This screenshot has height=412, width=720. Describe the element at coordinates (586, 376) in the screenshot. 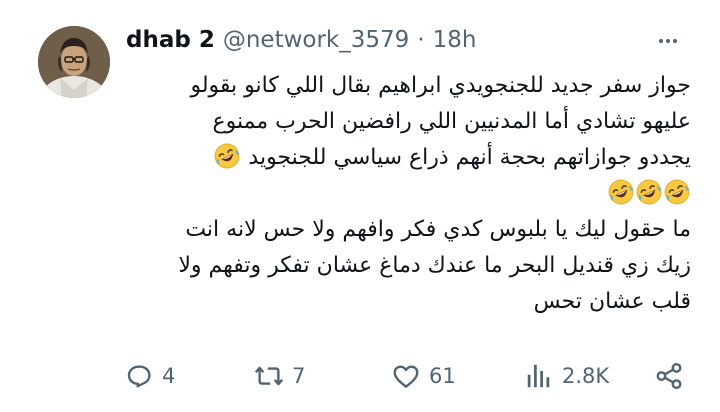

I see `views-count: 2.8K` at that location.